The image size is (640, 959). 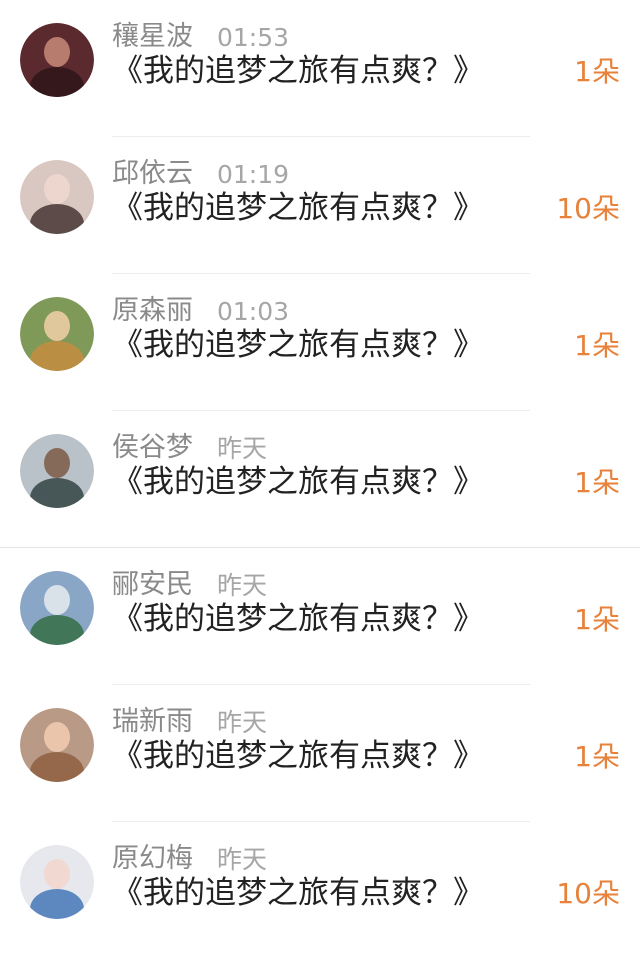 I want to click on message-row: 侯谷梦 昨天 《我的追梦之旅有点爽？》 1朵, so click(x=320, y=479).